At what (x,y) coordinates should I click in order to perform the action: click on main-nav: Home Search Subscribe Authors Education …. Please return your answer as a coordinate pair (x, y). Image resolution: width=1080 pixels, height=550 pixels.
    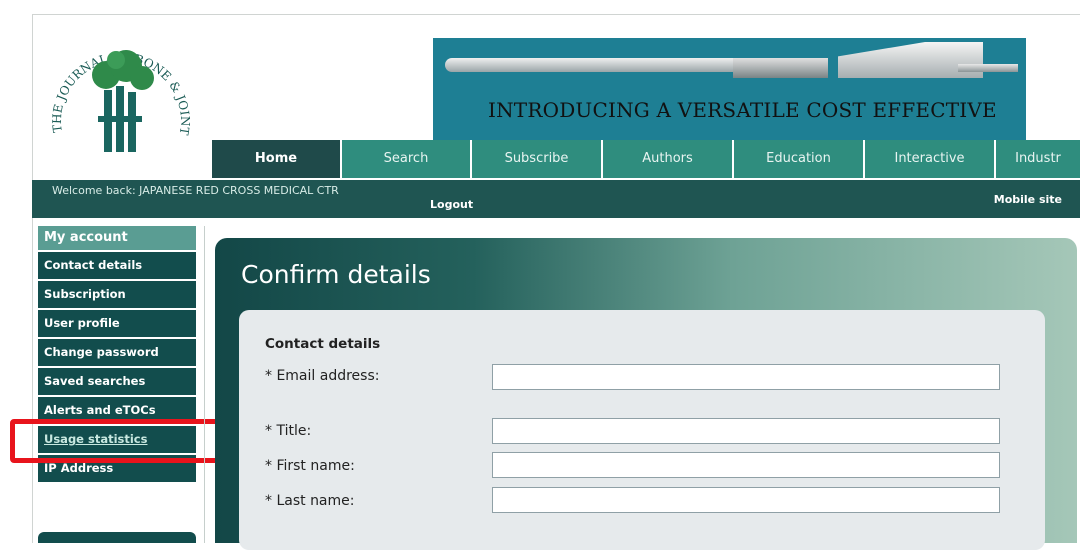
    Looking at the image, I should click on (646, 159).